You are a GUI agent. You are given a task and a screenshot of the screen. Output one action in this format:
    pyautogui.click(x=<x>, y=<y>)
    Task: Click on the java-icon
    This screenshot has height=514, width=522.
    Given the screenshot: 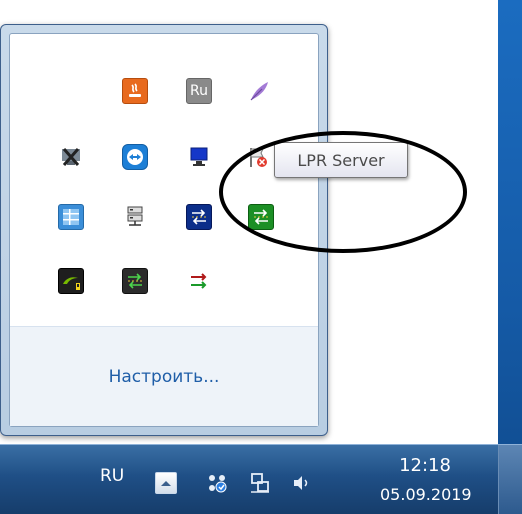 What is the action you would take?
    pyautogui.click(x=135, y=91)
    